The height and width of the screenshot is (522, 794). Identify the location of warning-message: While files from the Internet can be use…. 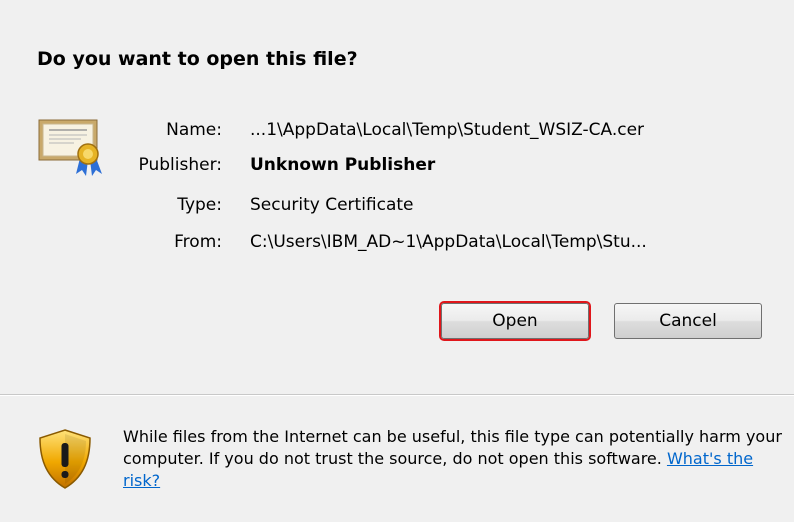
(453, 459).